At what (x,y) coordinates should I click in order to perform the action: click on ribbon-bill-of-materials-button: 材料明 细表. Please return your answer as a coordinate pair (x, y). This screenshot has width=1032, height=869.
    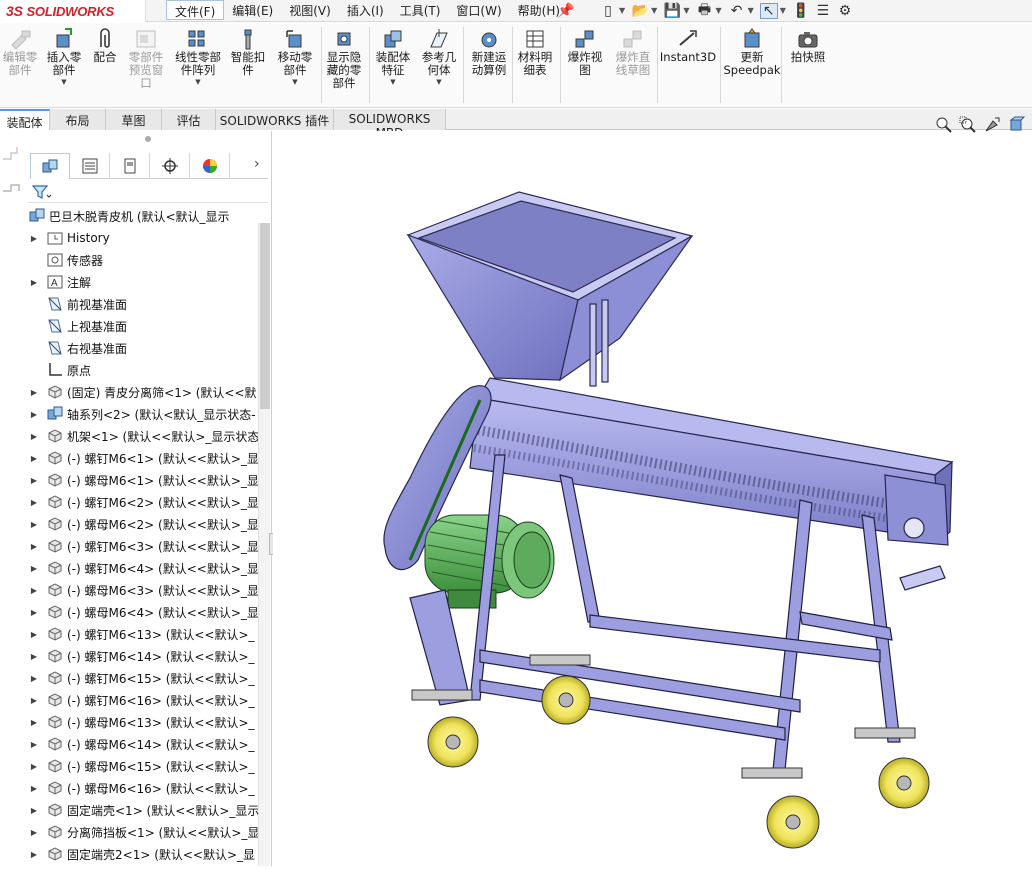
    Looking at the image, I should click on (535, 51).